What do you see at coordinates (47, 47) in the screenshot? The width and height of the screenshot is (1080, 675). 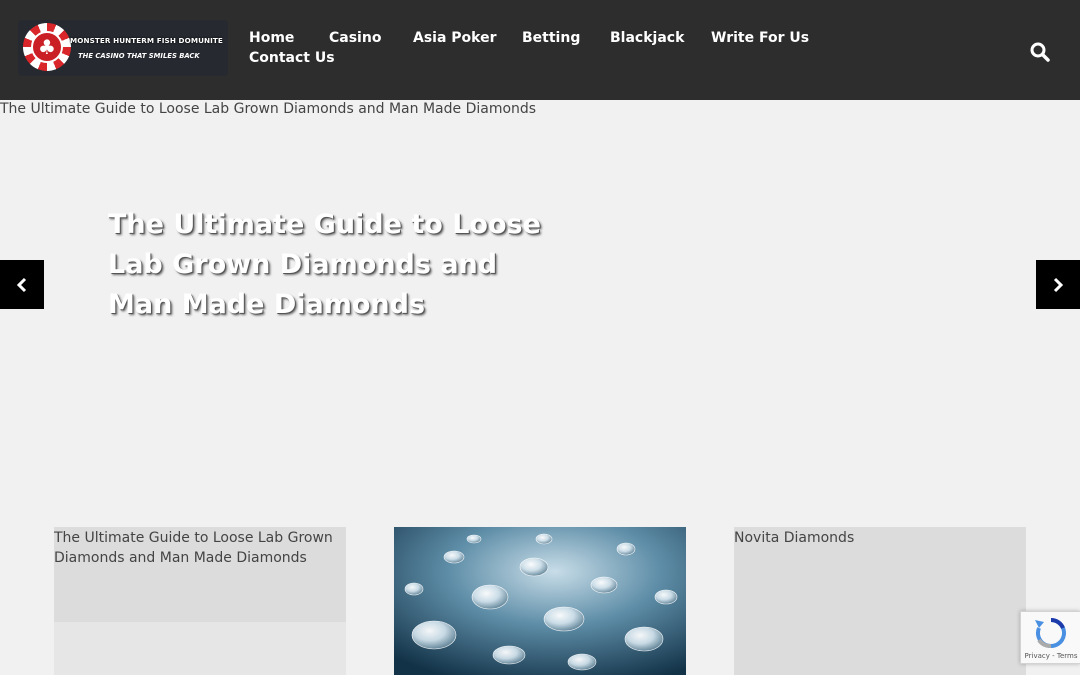 I see `poker-chip-club-icon: ♣` at bounding box center [47, 47].